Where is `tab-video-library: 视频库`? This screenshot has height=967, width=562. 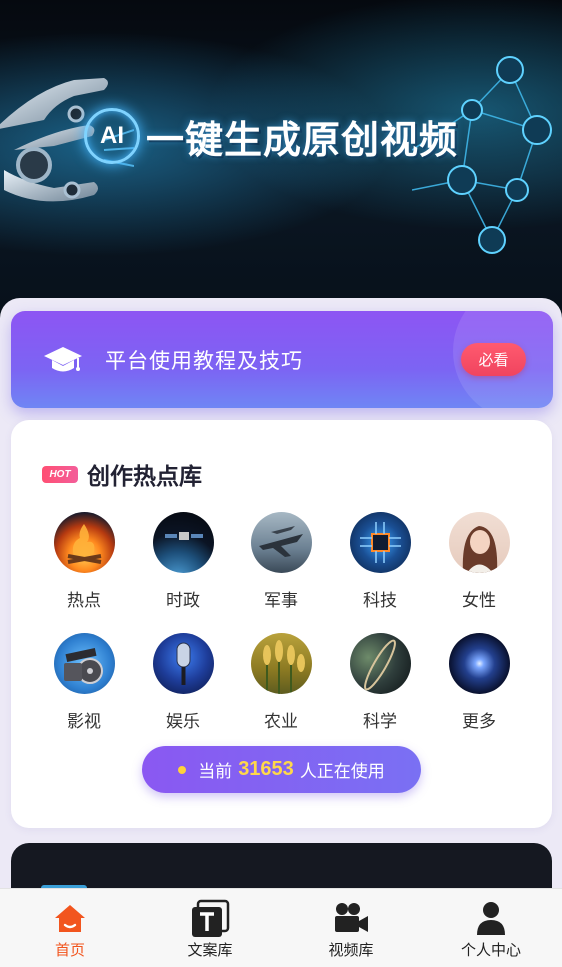
tab-video-library: 视频库 is located at coordinates (351, 928).